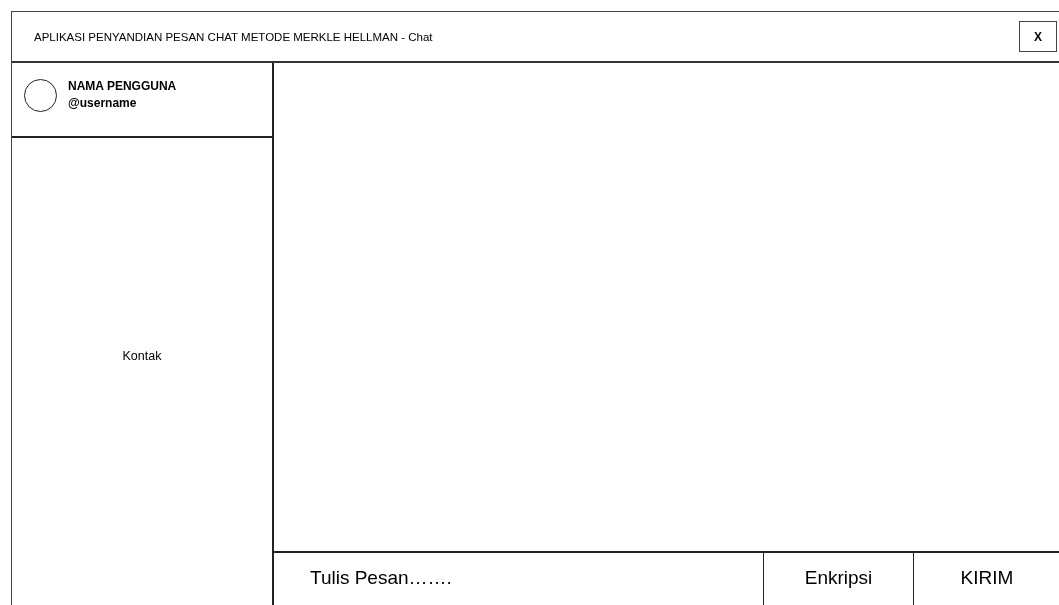 The width and height of the screenshot is (1059, 605). Describe the element at coordinates (122, 86) in the screenshot. I see `user-name: NAMA PENGGUNA` at that location.